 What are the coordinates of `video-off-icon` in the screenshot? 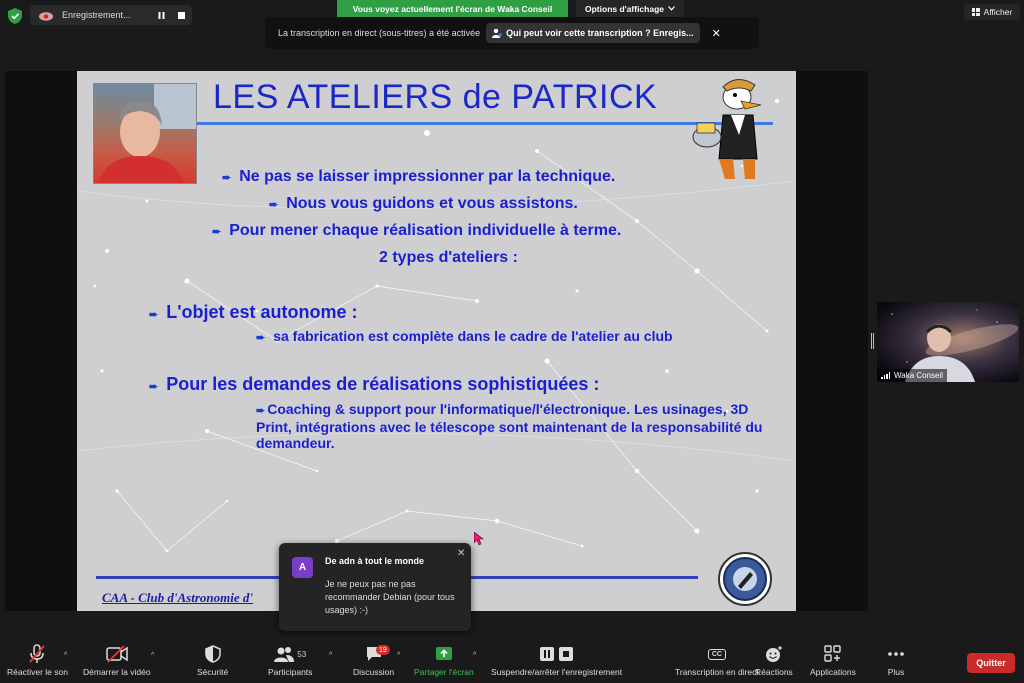 It's located at (117, 654).